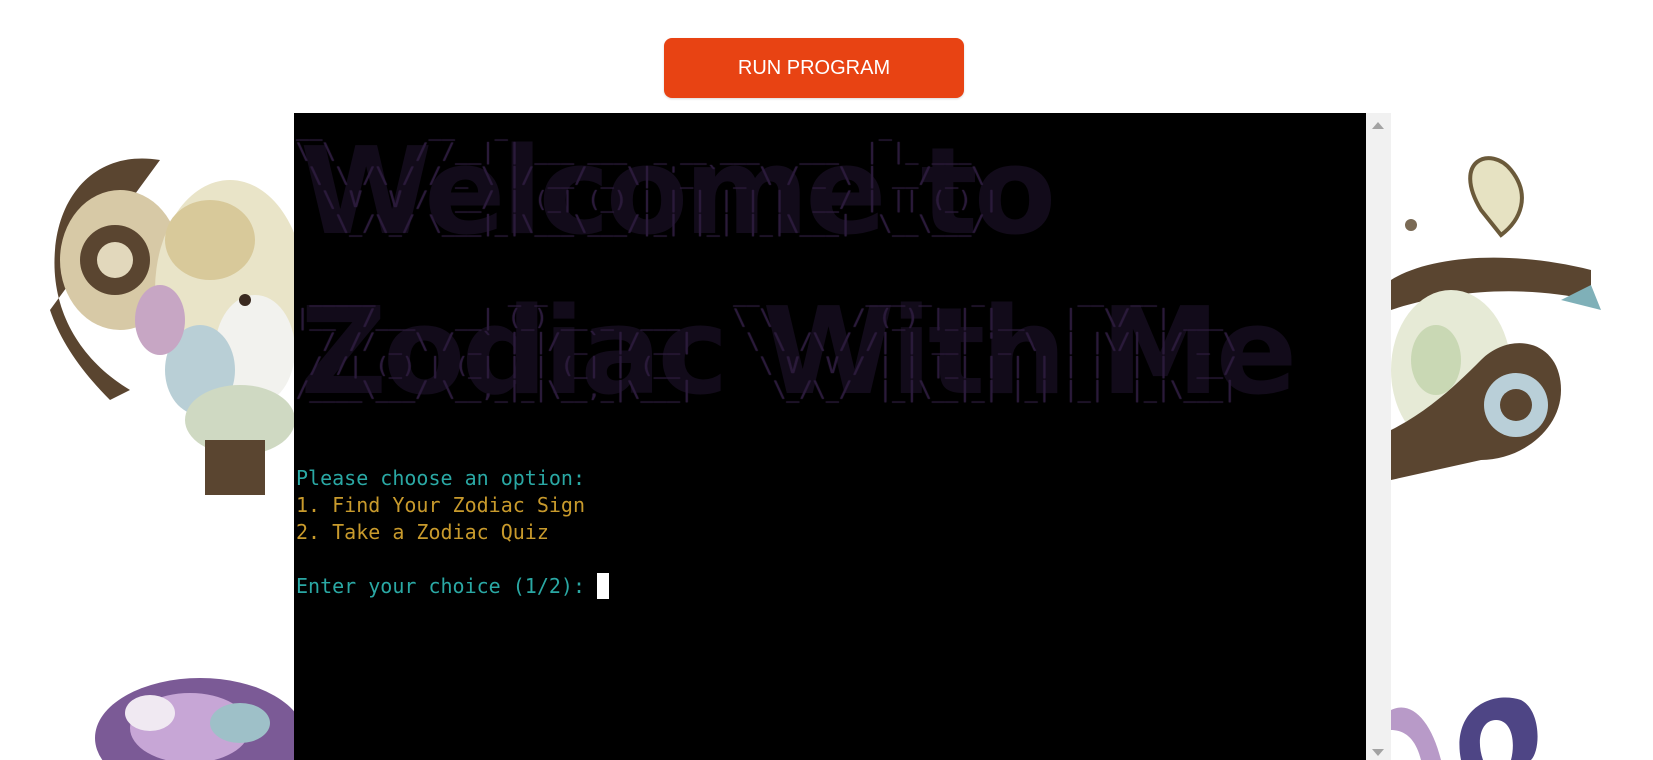 The height and width of the screenshot is (760, 1653). What do you see at coordinates (440, 505) in the screenshot?
I see `menu-option-1: 1. Find Your Zodiac Sign` at bounding box center [440, 505].